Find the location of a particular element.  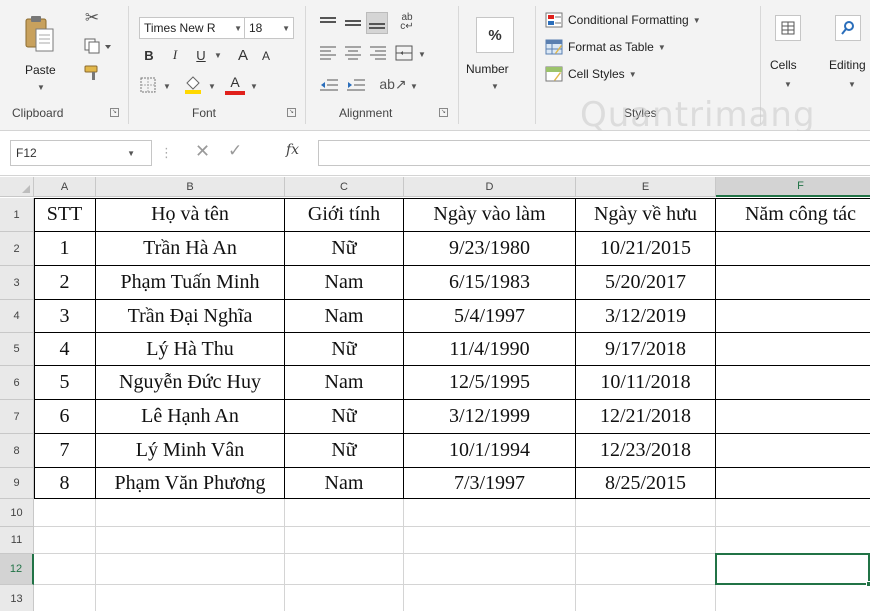

cell-e11 is located at coordinates (646, 540).